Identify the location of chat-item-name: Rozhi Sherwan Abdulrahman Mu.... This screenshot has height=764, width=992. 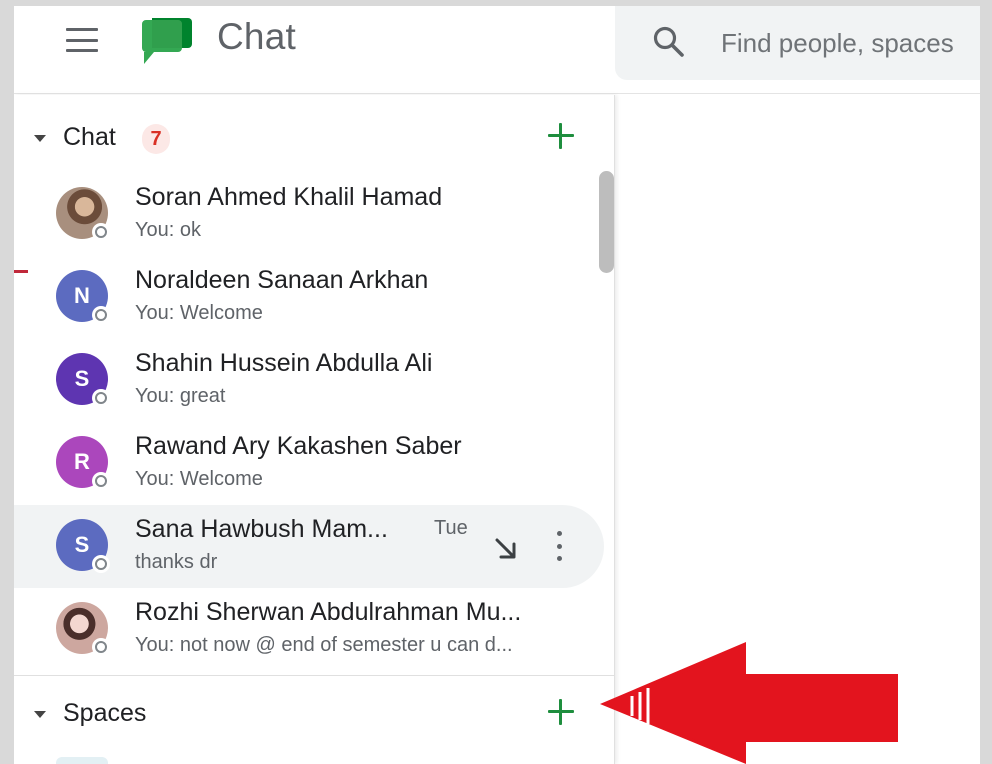
(328, 612).